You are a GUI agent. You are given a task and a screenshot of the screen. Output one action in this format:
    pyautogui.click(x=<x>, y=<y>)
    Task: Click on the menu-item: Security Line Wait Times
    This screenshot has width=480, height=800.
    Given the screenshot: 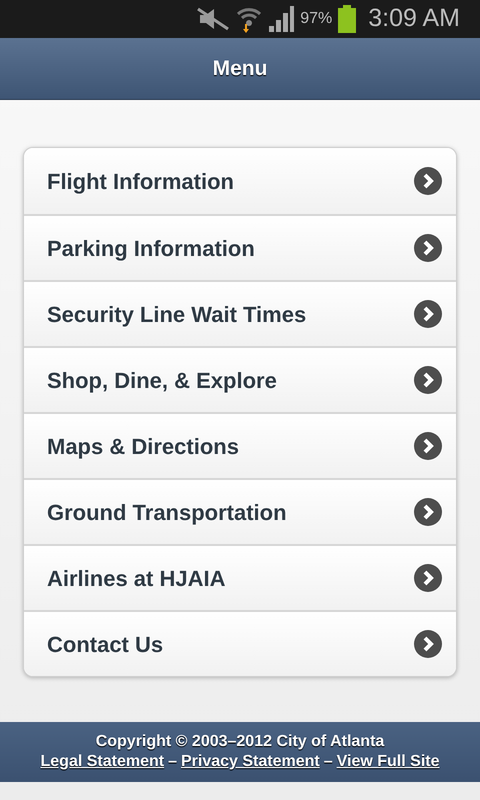 What is the action you would take?
    pyautogui.click(x=240, y=313)
    